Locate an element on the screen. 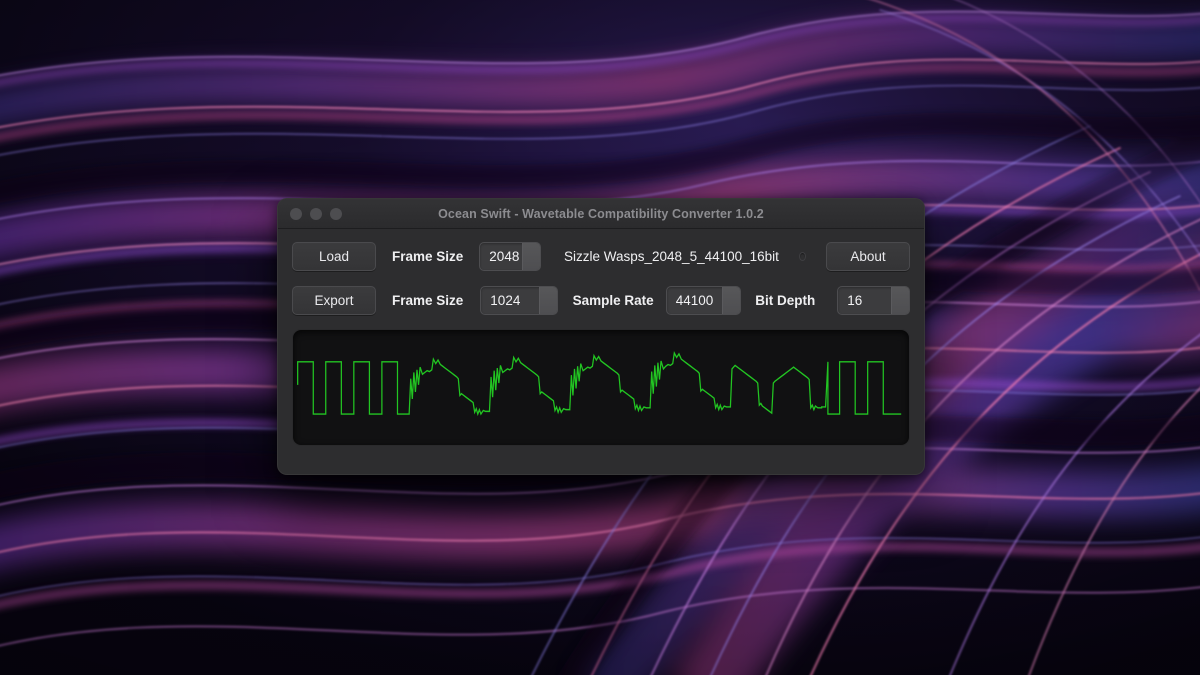 The image size is (1200, 675). waveform-path is located at coordinates (599, 383).